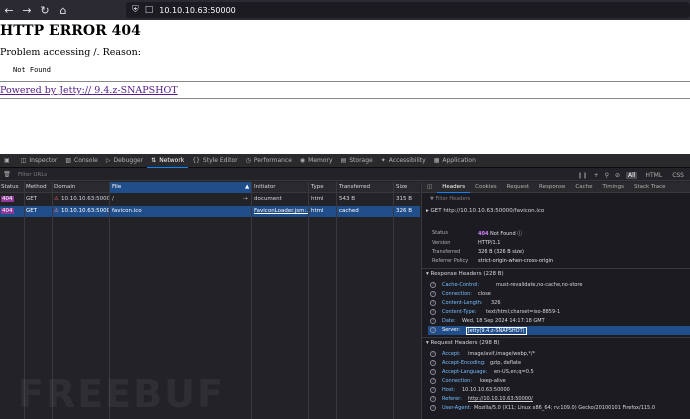 The height and width of the screenshot is (419, 690). Describe the element at coordinates (56, 199) in the screenshot. I see `insecure-icon: ⚠` at that location.